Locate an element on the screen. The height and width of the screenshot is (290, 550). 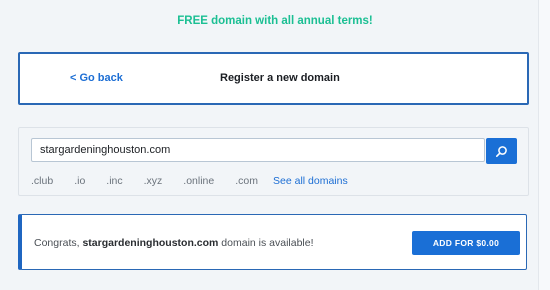
search-icon is located at coordinates (501, 151).